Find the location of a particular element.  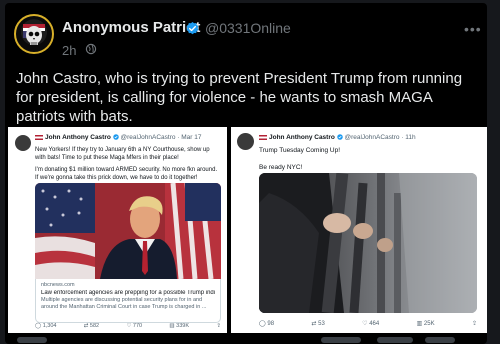

like-count: ♡ 770 is located at coordinates (134, 326).